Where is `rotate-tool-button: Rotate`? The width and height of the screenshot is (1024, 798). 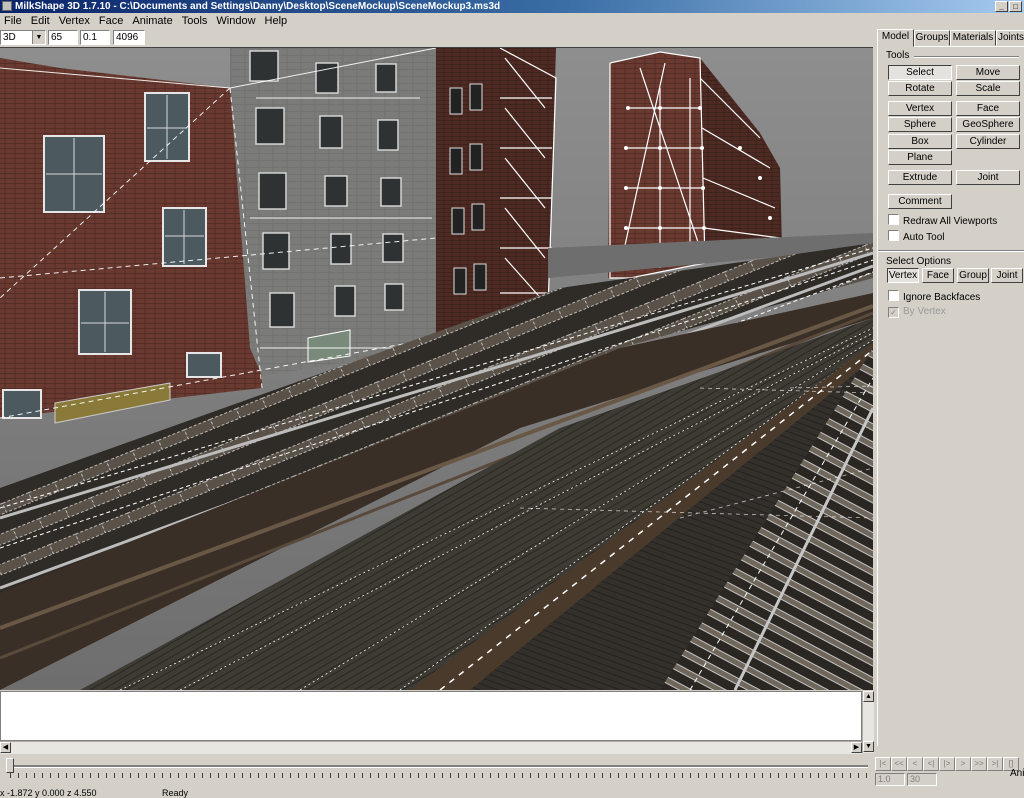
rotate-tool-button: Rotate is located at coordinates (920, 88).